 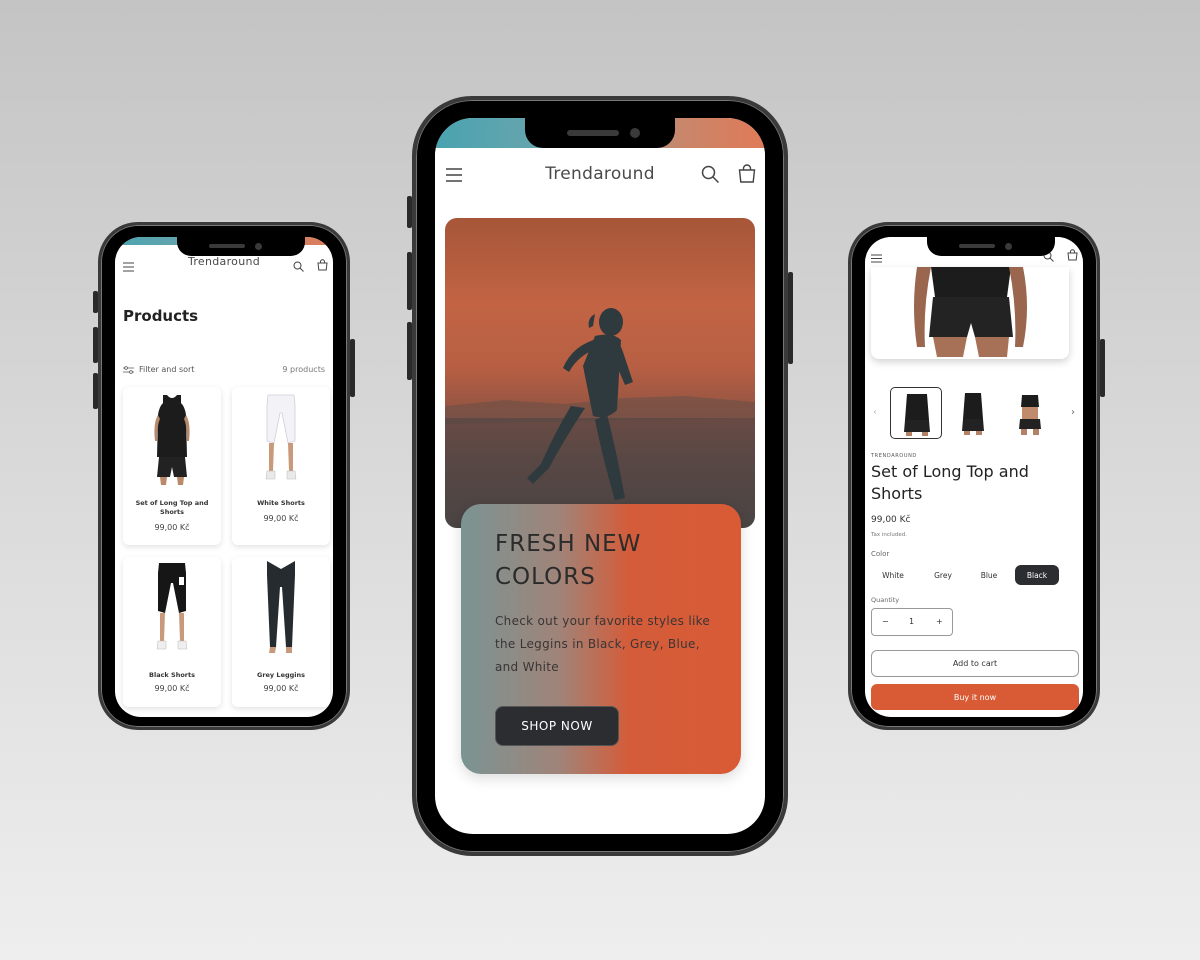 What do you see at coordinates (885, 621) in the screenshot?
I see `quantity-decrease-button: −` at bounding box center [885, 621].